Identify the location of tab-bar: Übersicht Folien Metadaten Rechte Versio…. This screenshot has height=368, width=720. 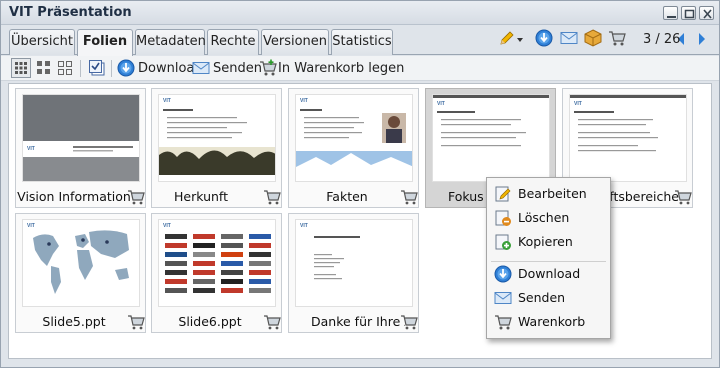
(360, 40).